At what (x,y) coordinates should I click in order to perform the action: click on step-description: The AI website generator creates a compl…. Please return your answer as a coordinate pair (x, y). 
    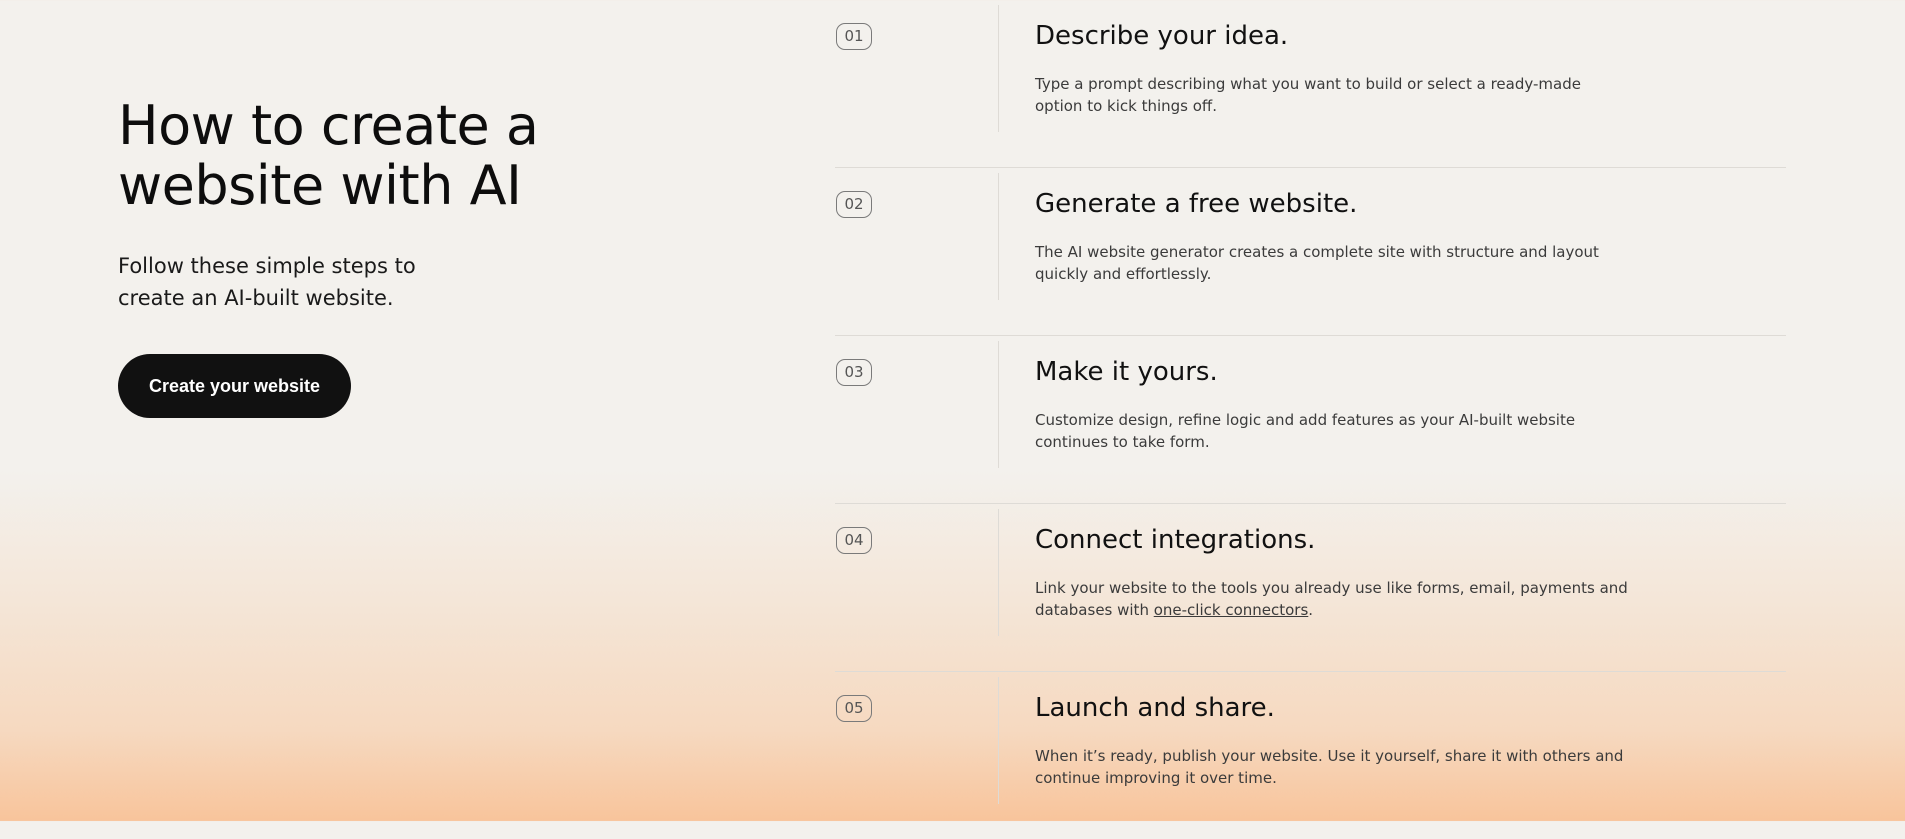
    Looking at the image, I should click on (1317, 263).